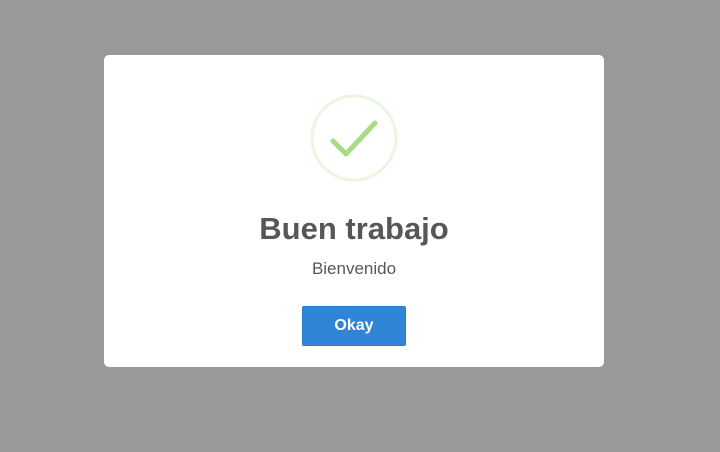 This screenshot has height=452, width=720. I want to click on dialog-title: Buen trabajo, so click(354, 228).